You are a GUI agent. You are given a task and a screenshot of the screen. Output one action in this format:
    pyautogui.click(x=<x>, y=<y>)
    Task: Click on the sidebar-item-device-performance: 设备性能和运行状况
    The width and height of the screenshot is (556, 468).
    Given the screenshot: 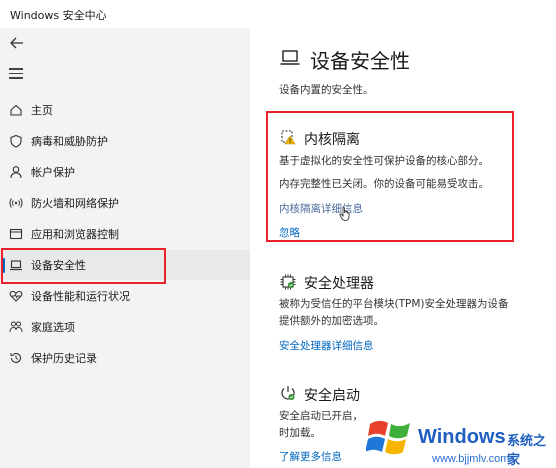 What is the action you would take?
    pyautogui.click(x=125, y=296)
    